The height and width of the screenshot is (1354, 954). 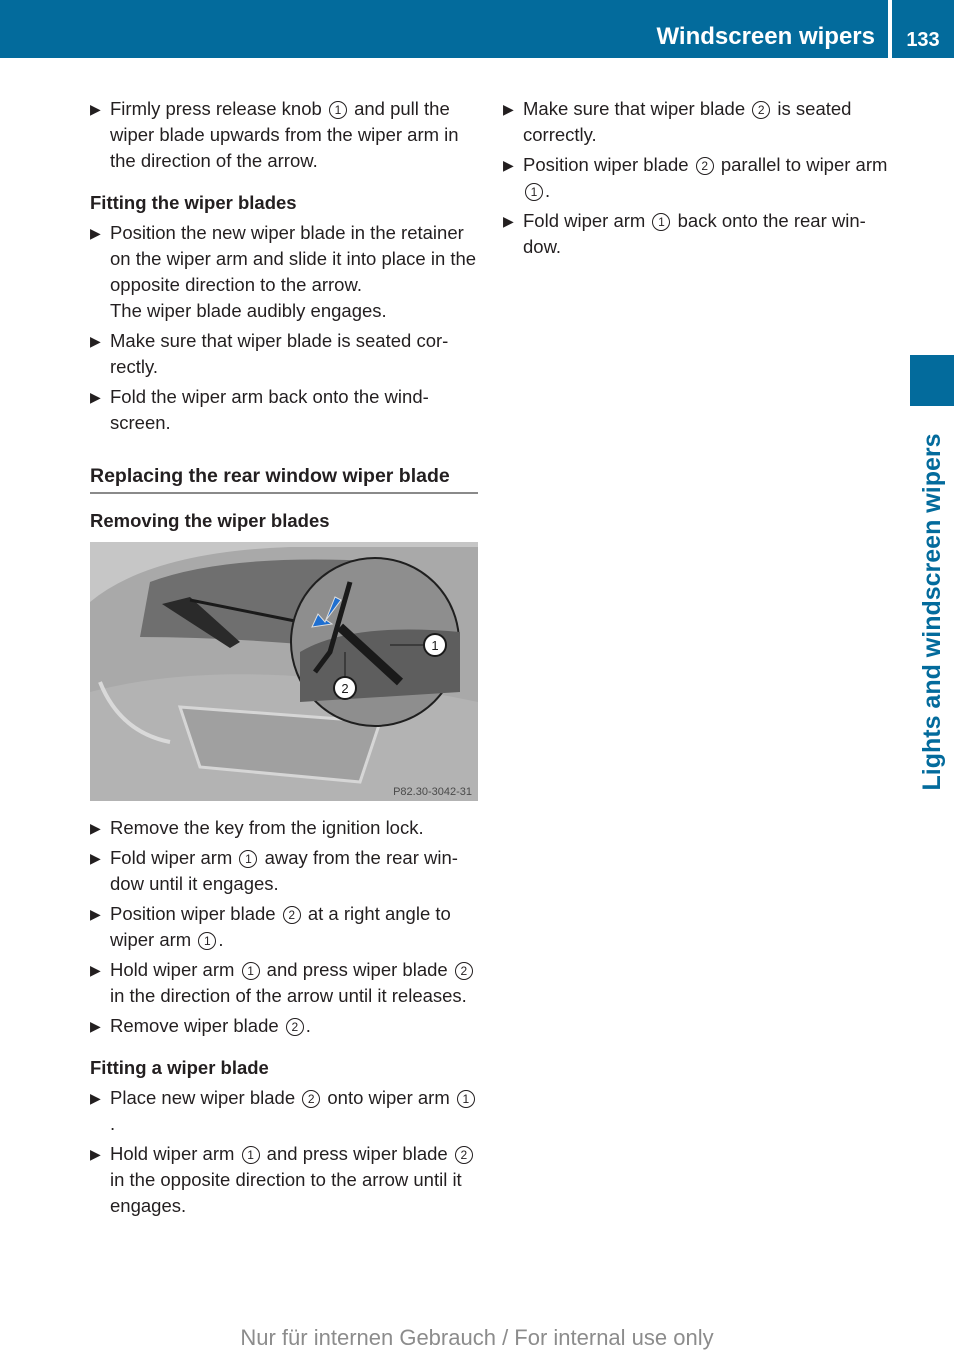 What do you see at coordinates (344, 688) in the screenshot?
I see `svg-text: 2` at bounding box center [344, 688].